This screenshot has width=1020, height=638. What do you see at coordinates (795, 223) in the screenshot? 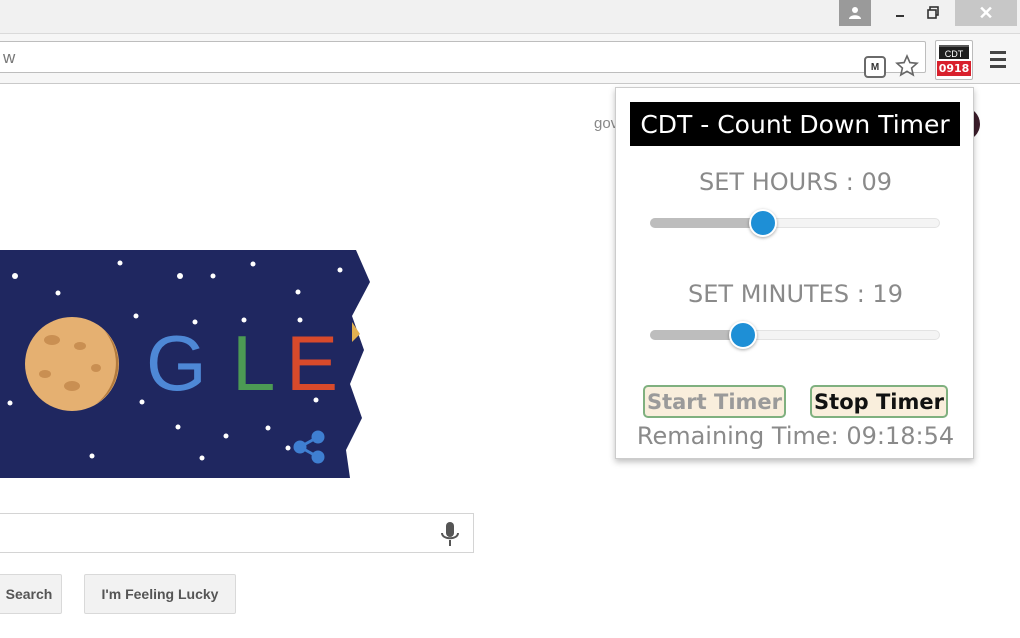
I see `hours-slider` at bounding box center [795, 223].